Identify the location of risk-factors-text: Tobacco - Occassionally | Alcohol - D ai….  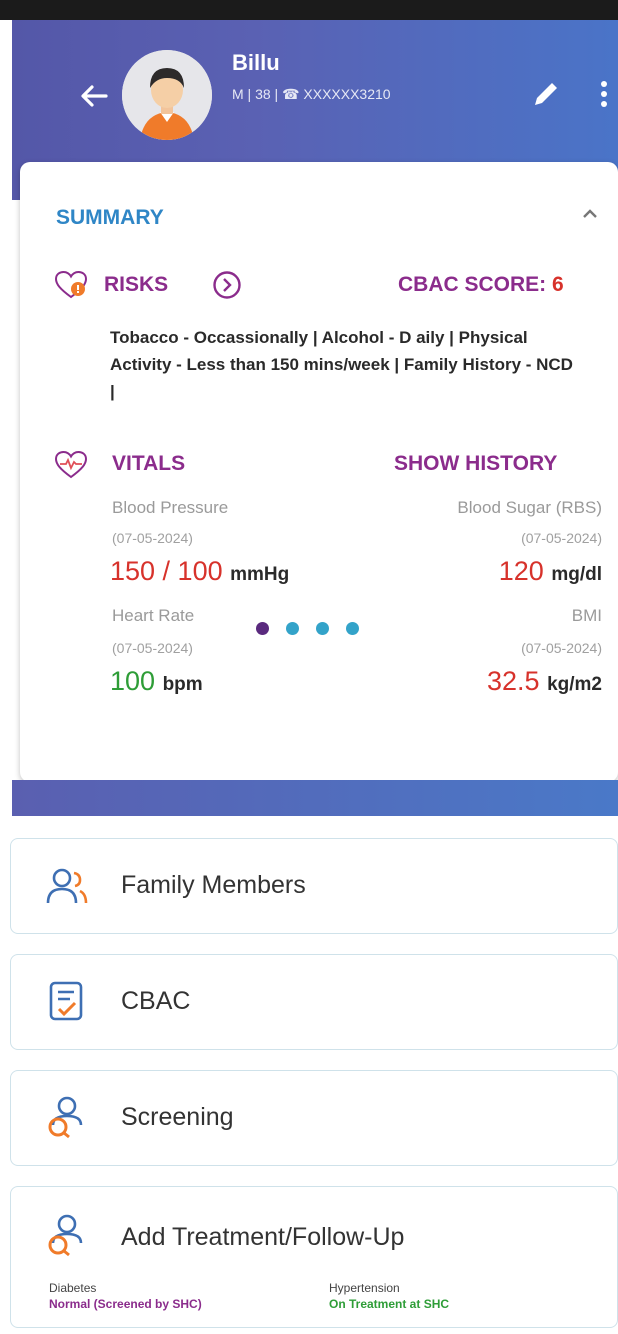
(341, 364).